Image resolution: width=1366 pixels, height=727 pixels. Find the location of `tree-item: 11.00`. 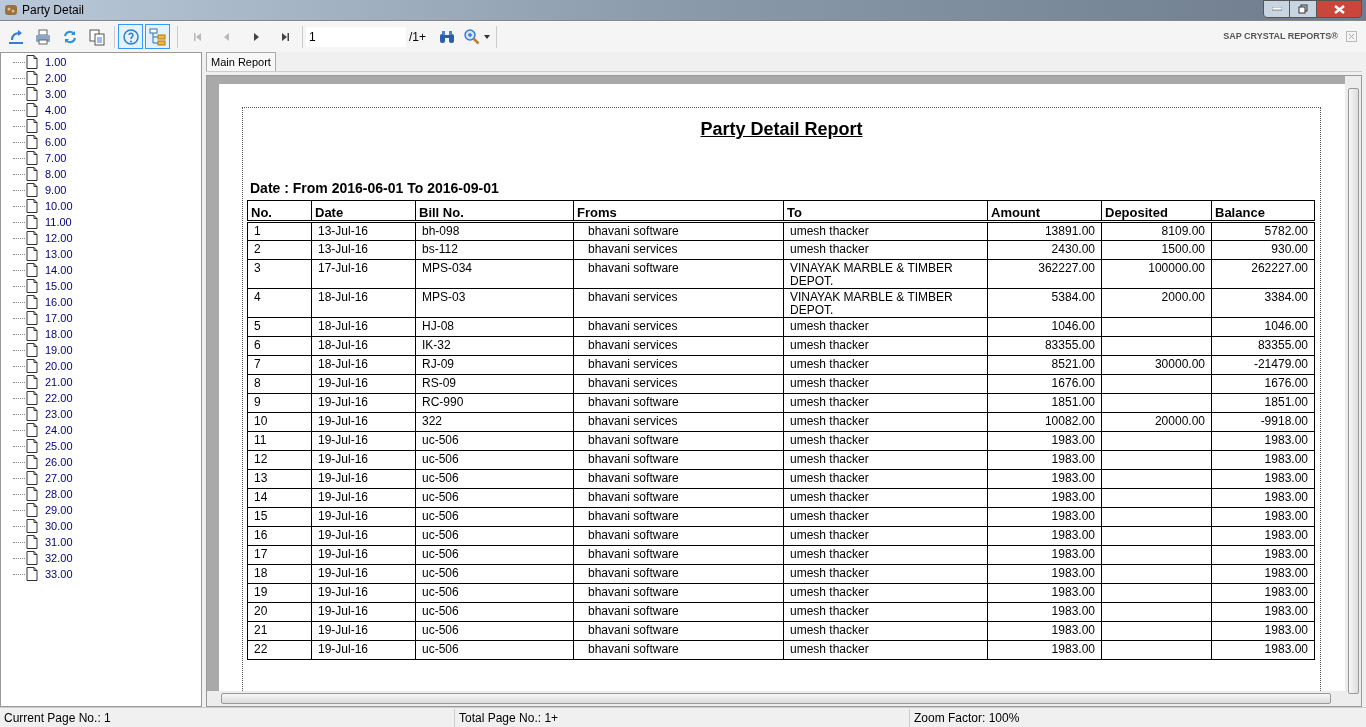

tree-item: 11.00 is located at coordinates (58, 222).